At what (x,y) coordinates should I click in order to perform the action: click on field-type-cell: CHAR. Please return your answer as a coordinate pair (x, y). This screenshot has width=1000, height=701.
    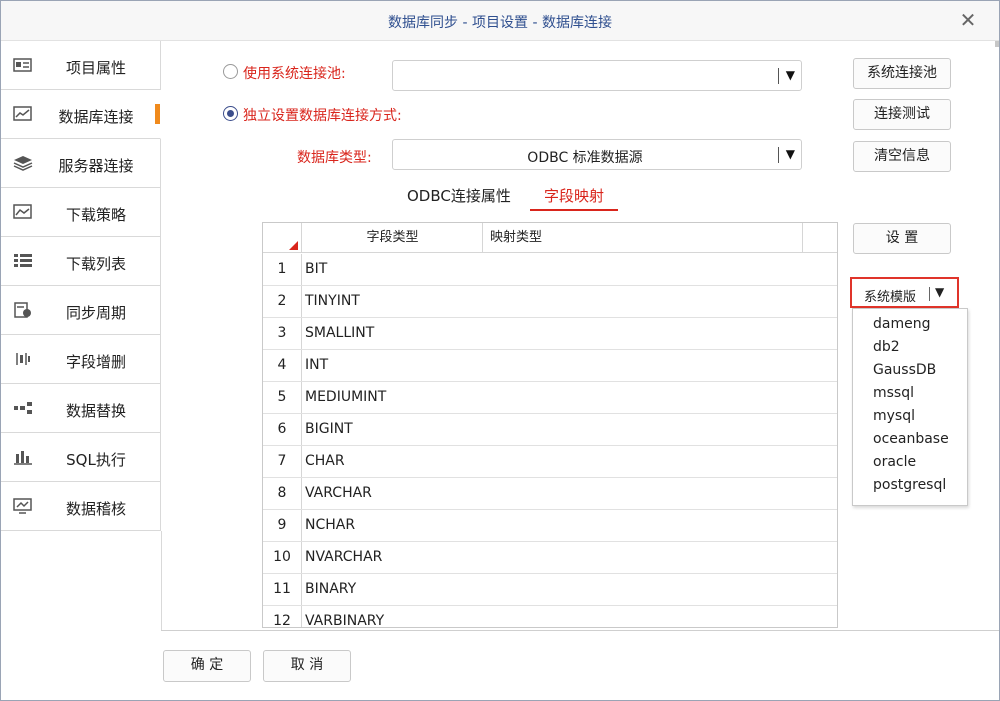
    Looking at the image, I should click on (325, 461).